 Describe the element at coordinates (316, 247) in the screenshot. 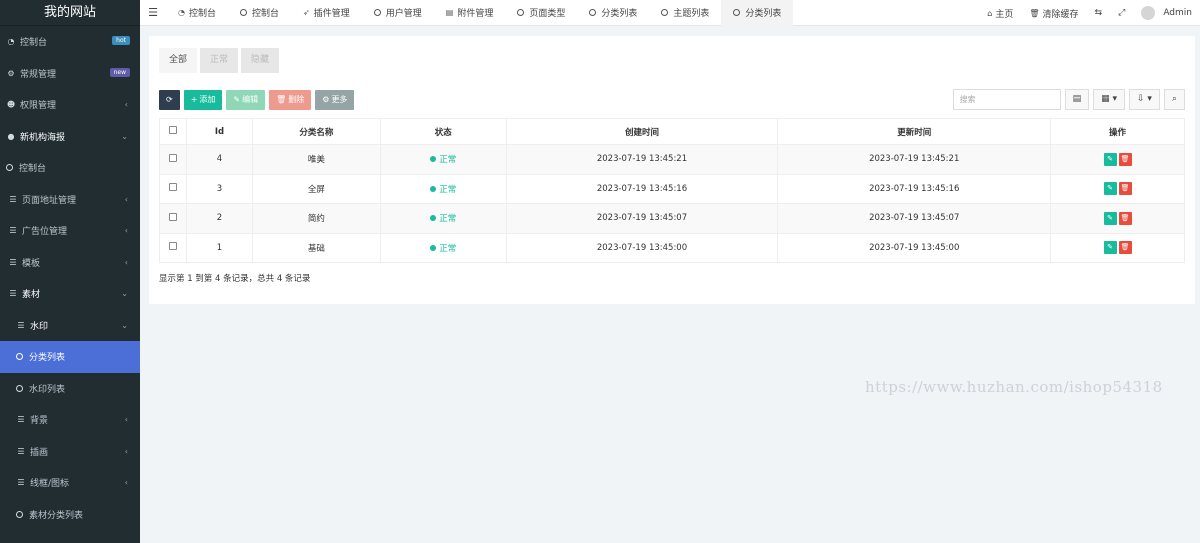

I see `cell-name: 基础` at that location.